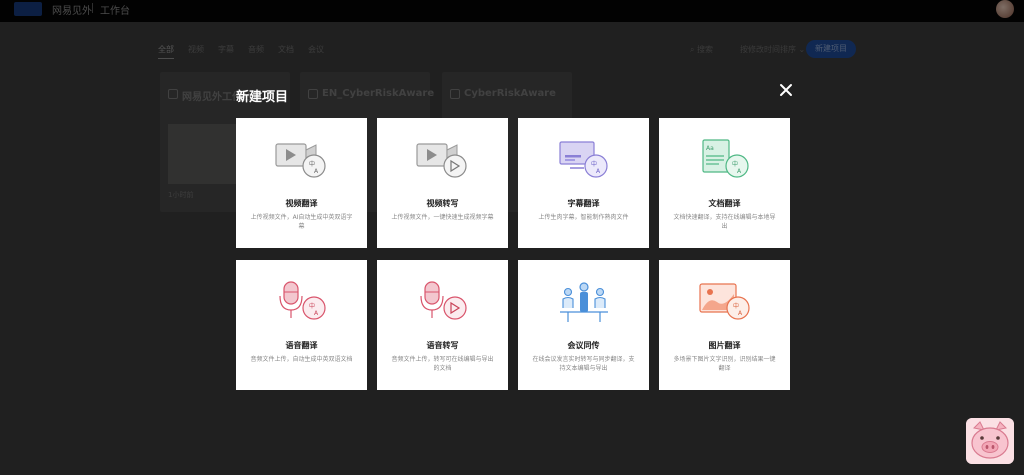 This screenshot has height=475, width=1024. I want to click on card-description: 多场景下图片文字识别，识别结果一键翻译, so click(724, 364).